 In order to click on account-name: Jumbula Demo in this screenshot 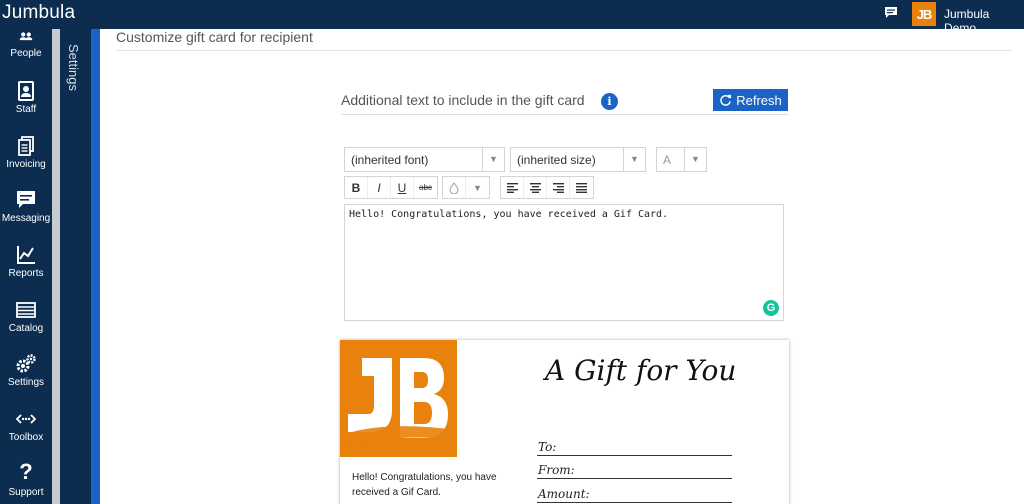, I will do `click(984, 21)`.